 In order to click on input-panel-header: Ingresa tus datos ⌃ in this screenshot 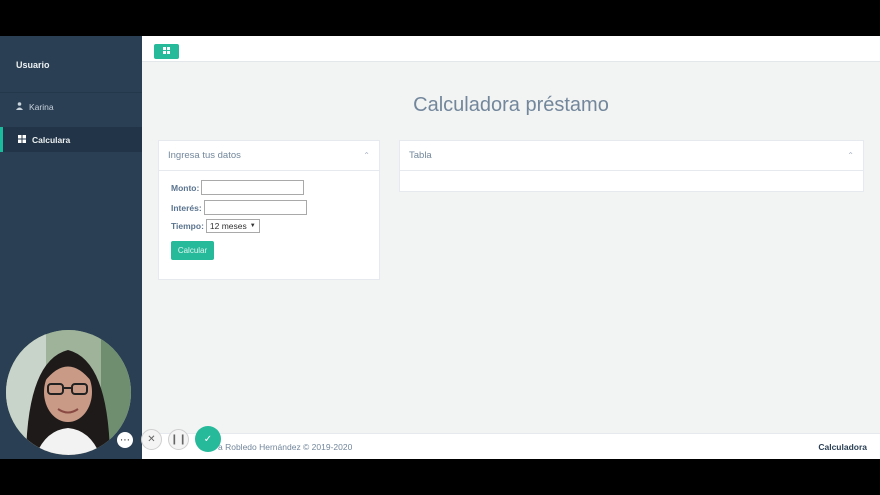, I will do `click(269, 156)`.